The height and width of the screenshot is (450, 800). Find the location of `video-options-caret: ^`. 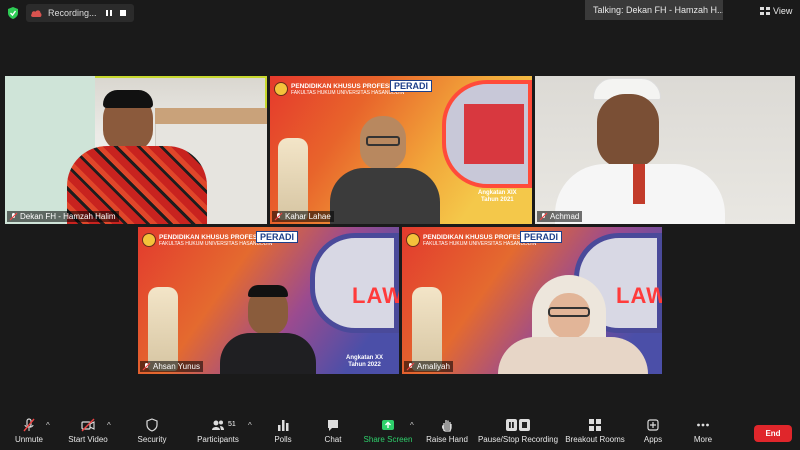

video-options-caret: ^ is located at coordinates (109, 425).